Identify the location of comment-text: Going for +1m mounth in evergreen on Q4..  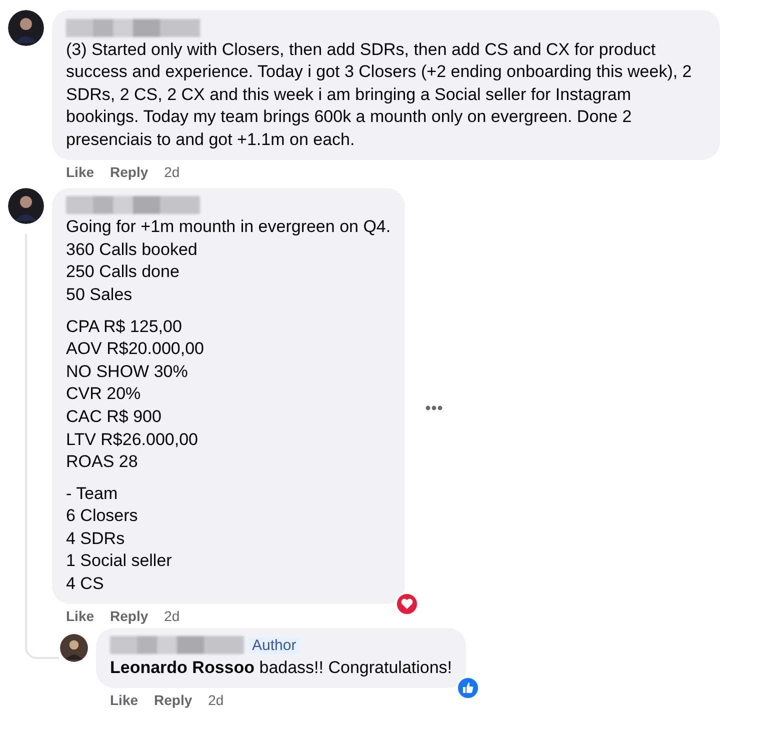
(228, 227).